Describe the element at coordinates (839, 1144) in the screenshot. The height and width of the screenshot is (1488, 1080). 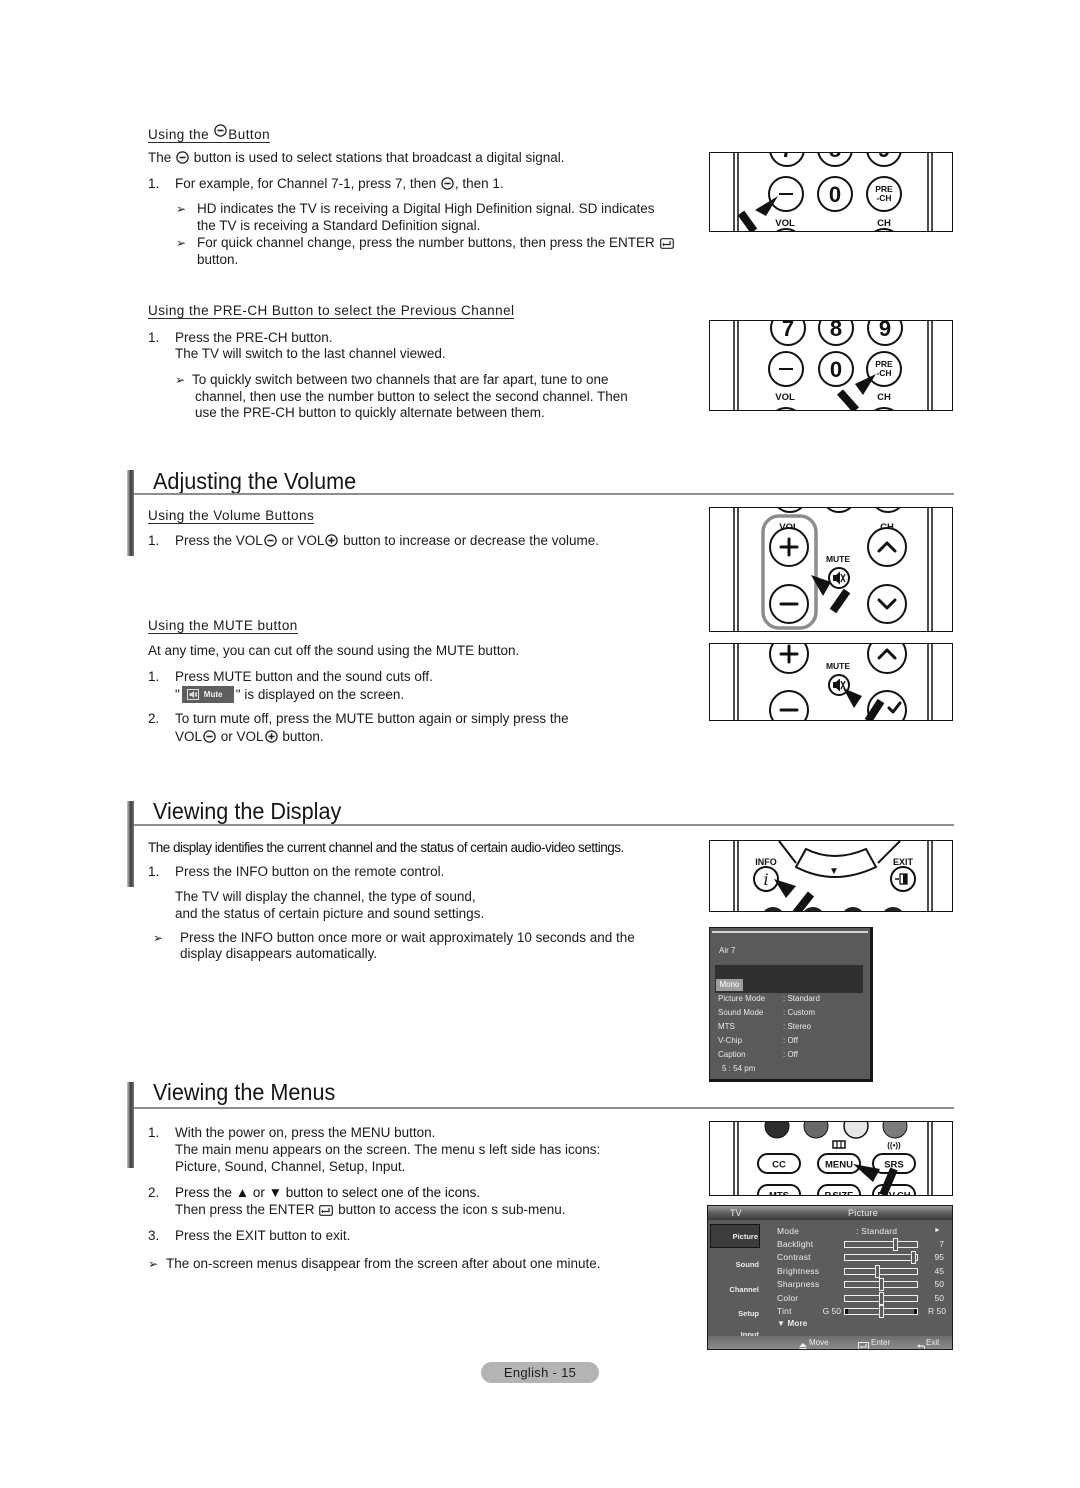
I see `menu-icon` at that location.